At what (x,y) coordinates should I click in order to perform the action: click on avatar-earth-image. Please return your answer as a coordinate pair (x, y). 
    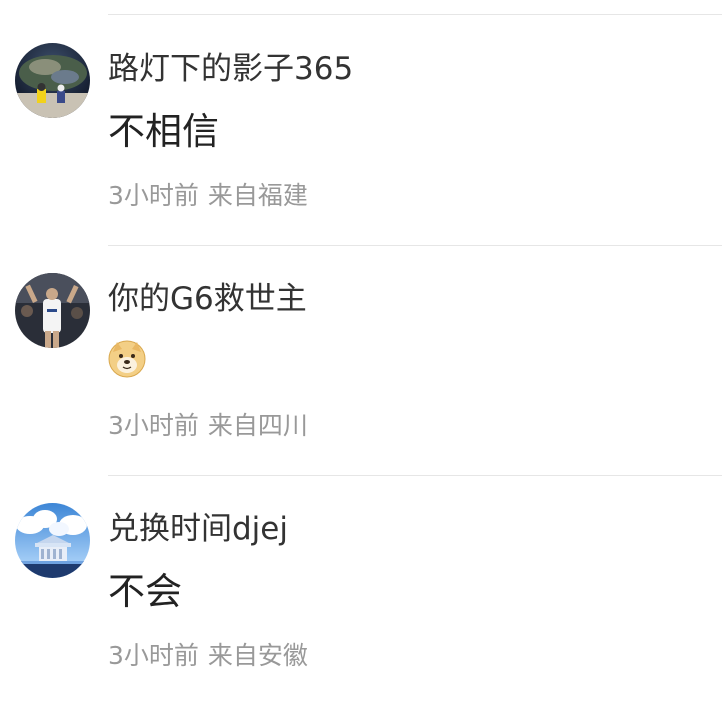
    Looking at the image, I should click on (52, 80).